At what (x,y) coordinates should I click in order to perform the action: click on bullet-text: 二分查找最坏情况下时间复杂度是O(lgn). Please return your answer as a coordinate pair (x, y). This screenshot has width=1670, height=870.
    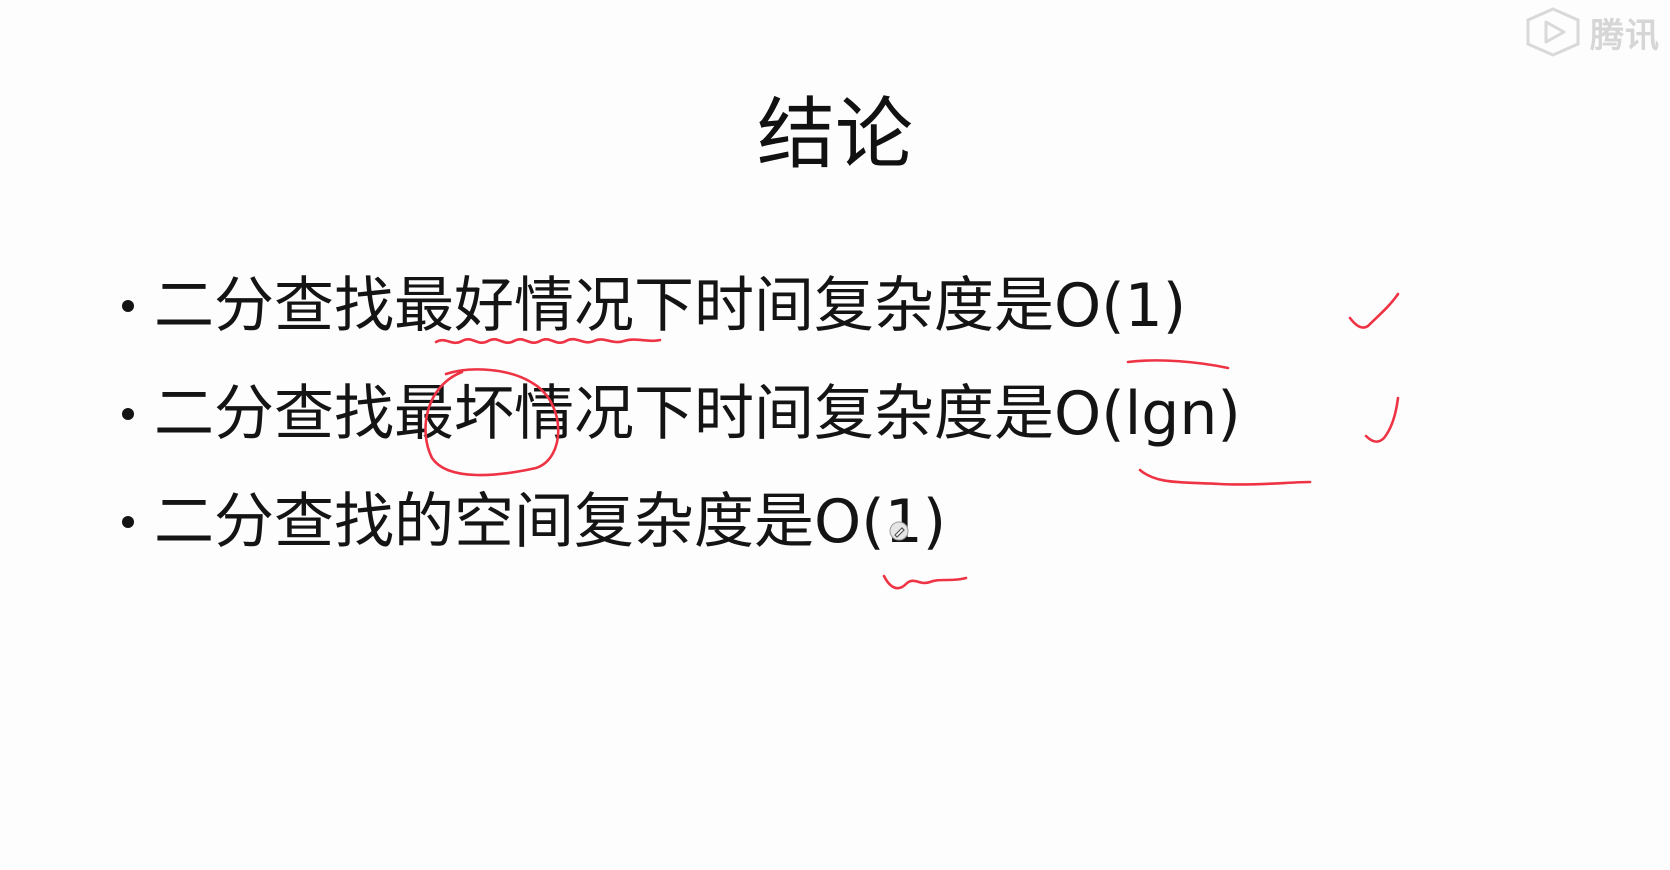
    Looking at the image, I should click on (697, 414).